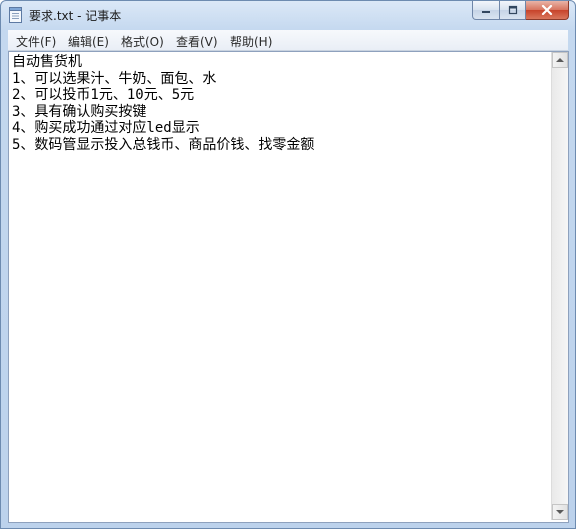  What do you see at coordinates (36, 41) in the screenshot?
I see `menu-file: 文件(F)` at bounding box center [36, 41].